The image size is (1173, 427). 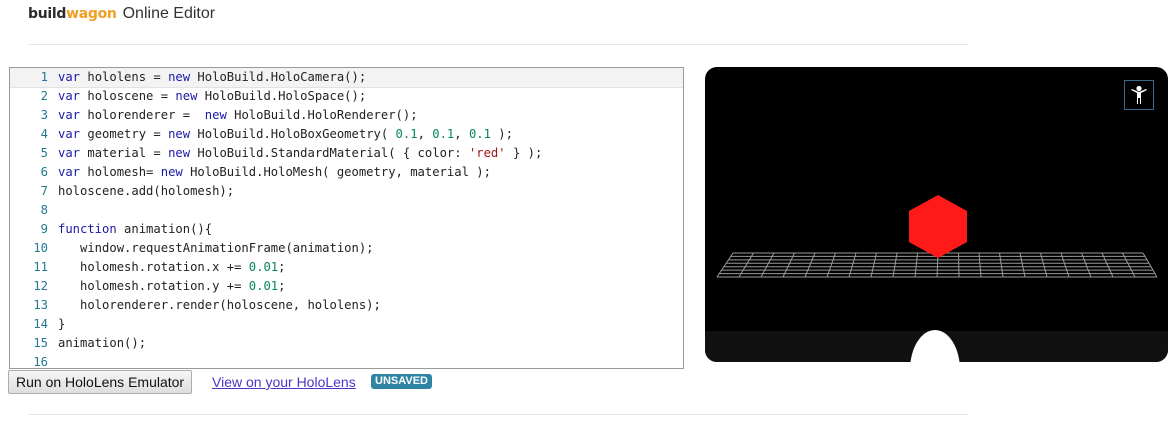 I want to click on code-text: holoscene.add(holomesh);, so click(x=146, y=191).